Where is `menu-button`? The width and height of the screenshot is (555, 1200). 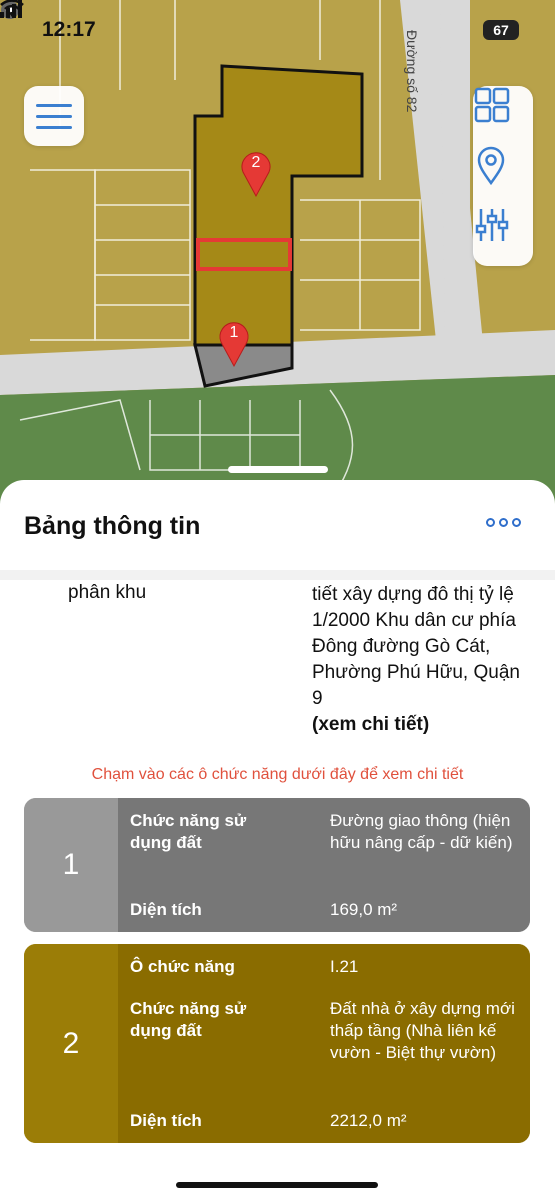 menu-button is located at coordinates (54, 116).